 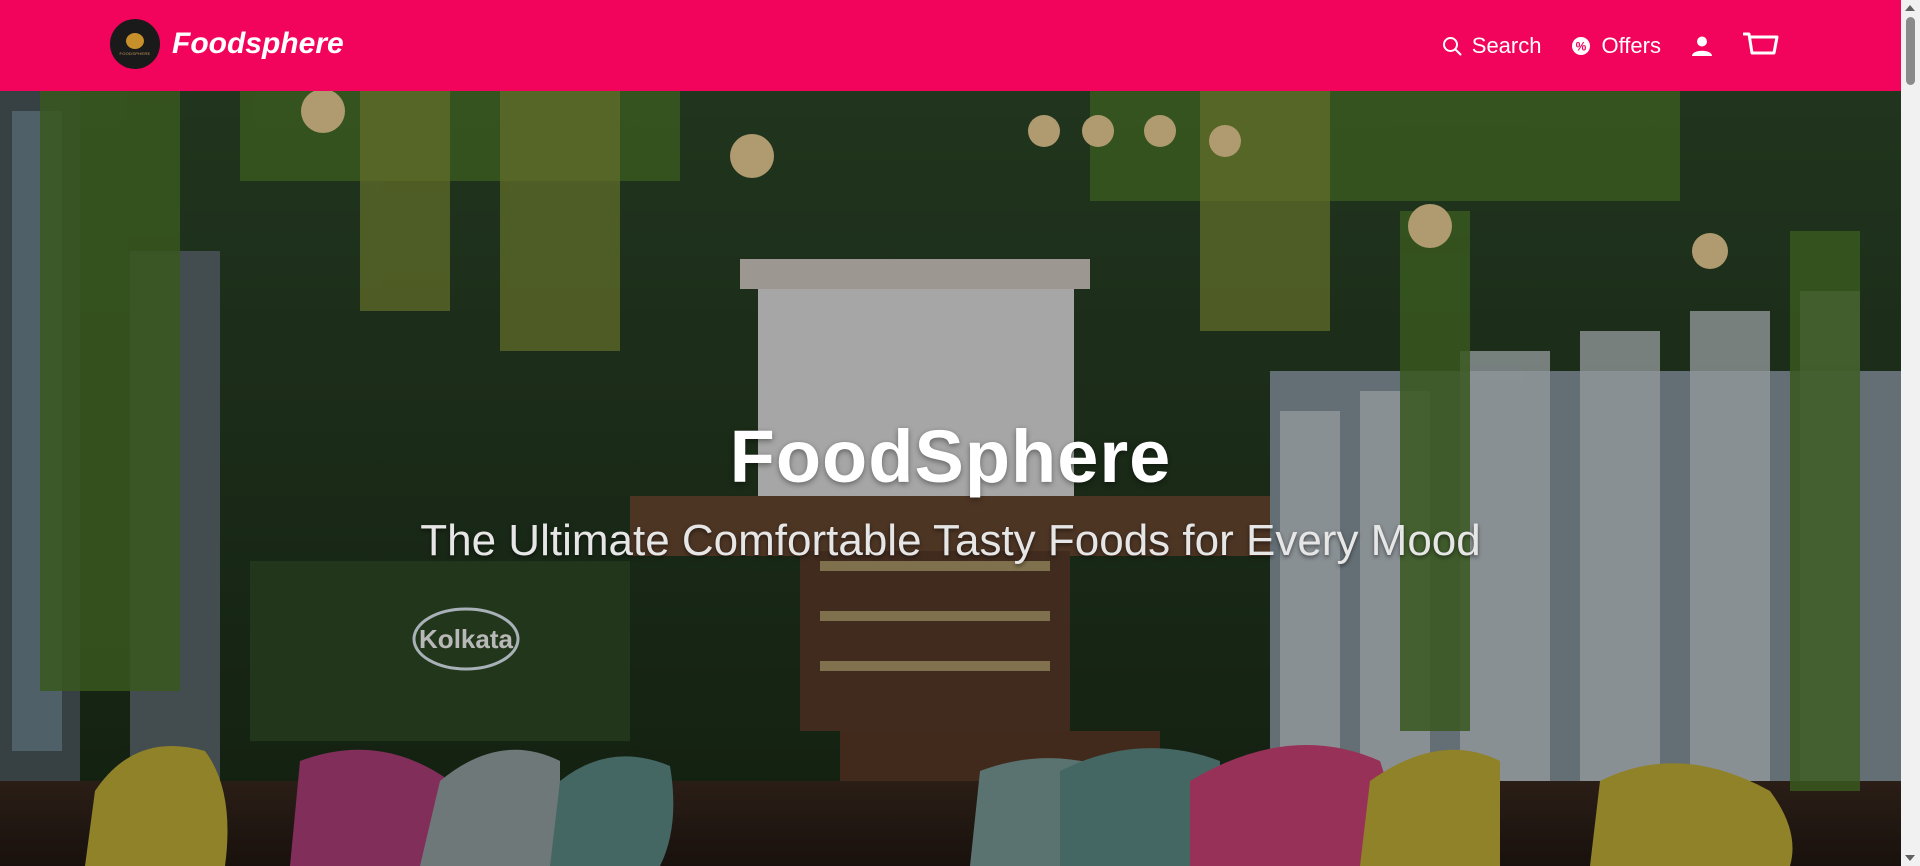 I want to click on brand: FOODSPHERE Foodsphere, so click(x=227, y=44).